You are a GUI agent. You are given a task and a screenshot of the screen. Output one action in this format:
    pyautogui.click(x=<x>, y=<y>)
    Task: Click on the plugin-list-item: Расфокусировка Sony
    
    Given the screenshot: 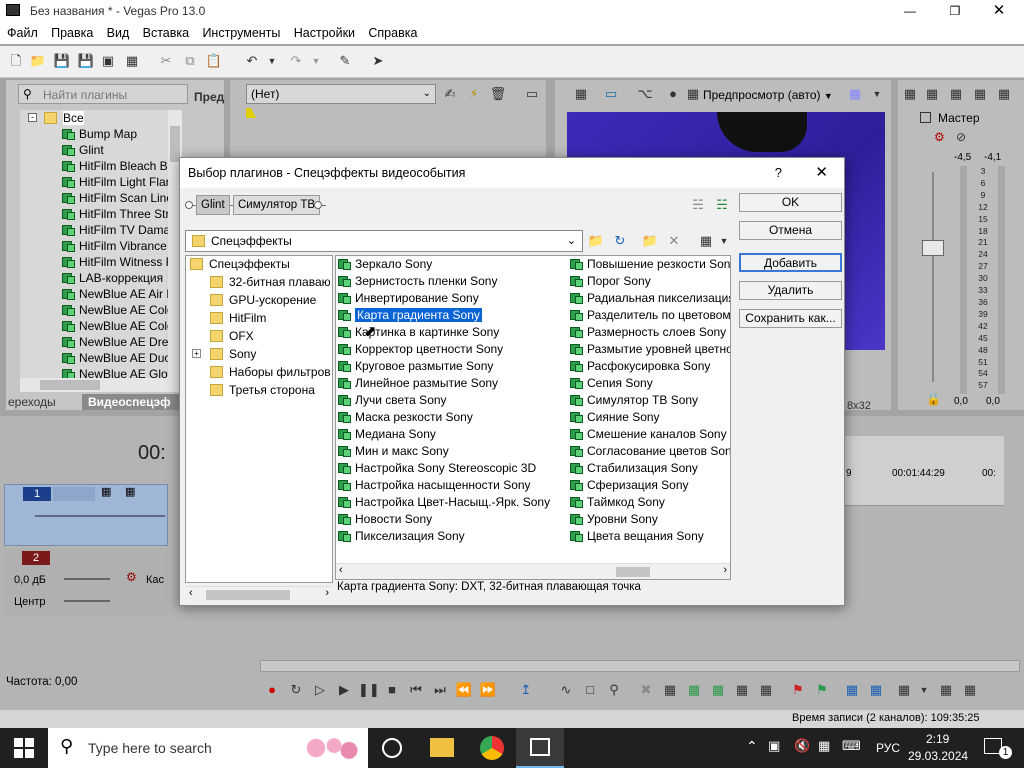 What is the action you would take?
    pyautogui.click(x=640, y=366)
    